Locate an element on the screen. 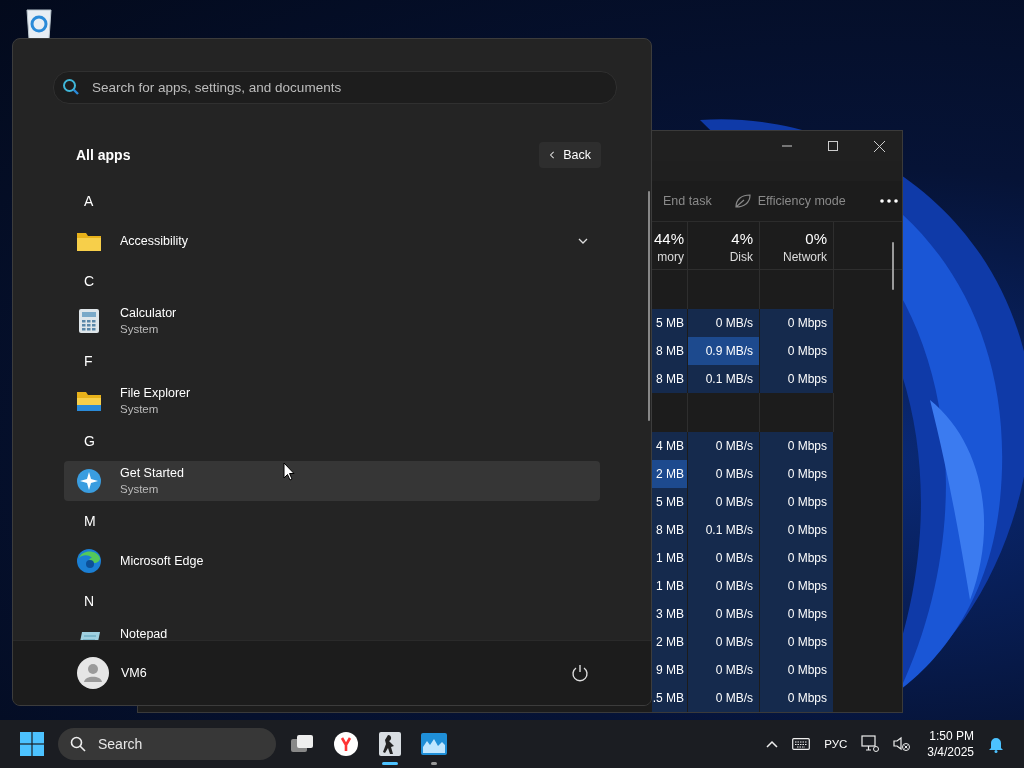 This screenshot has height=768, width=1024. letter-heading: C is located at coordinates (89, 280).